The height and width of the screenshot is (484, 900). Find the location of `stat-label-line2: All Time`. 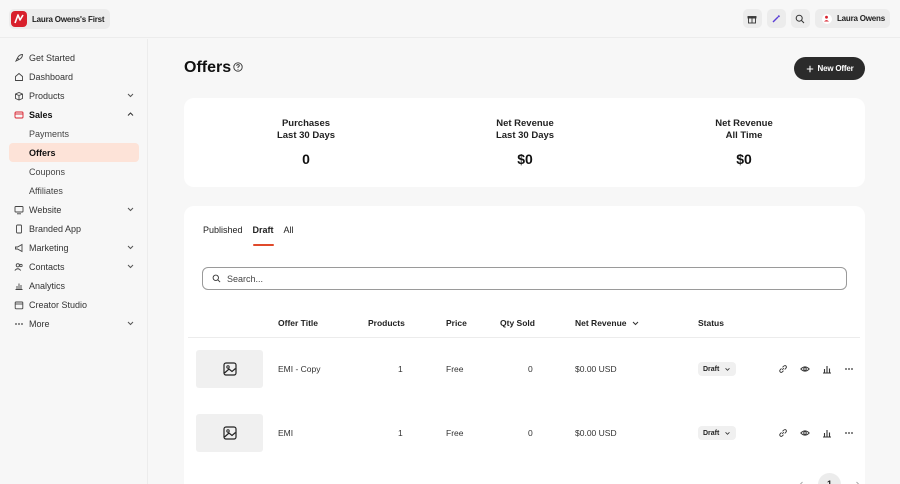

stat-label-line2: All Time is located at coordinates (744, 135).